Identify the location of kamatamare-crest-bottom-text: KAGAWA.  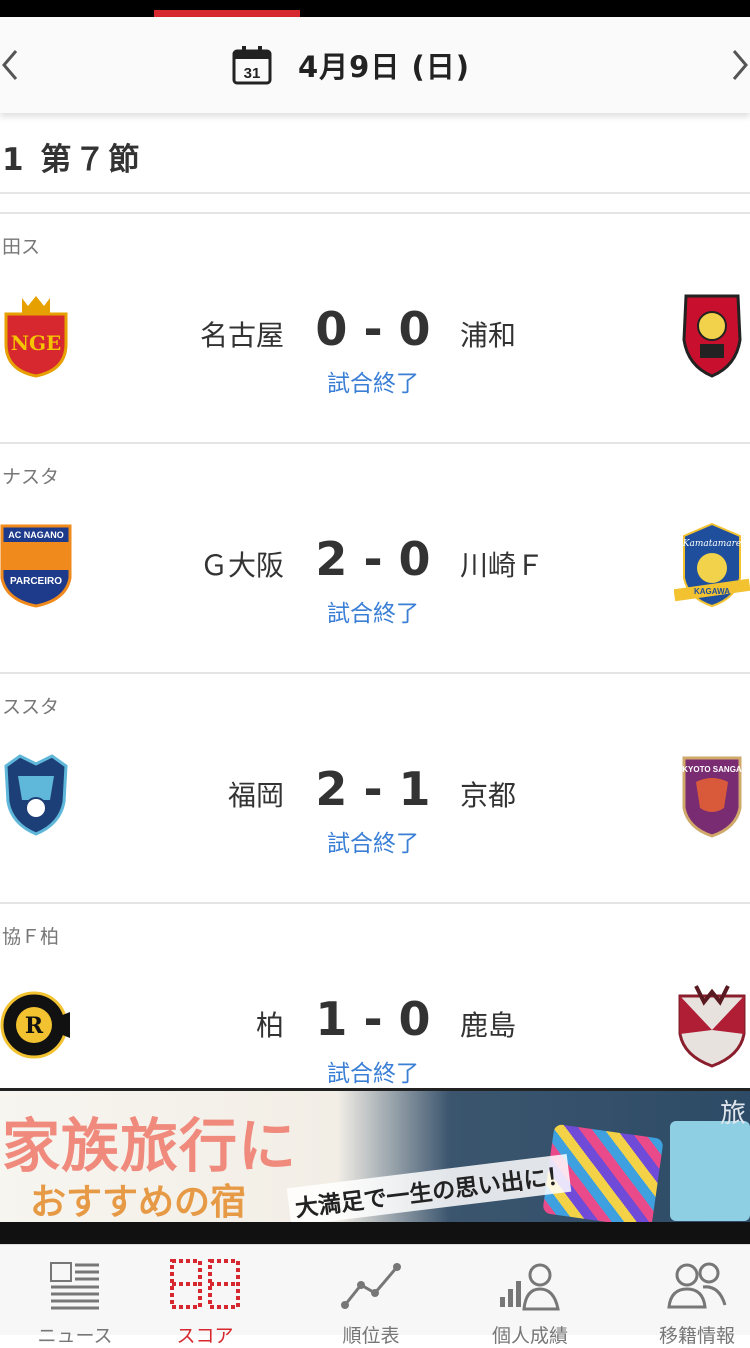
(712, 591).